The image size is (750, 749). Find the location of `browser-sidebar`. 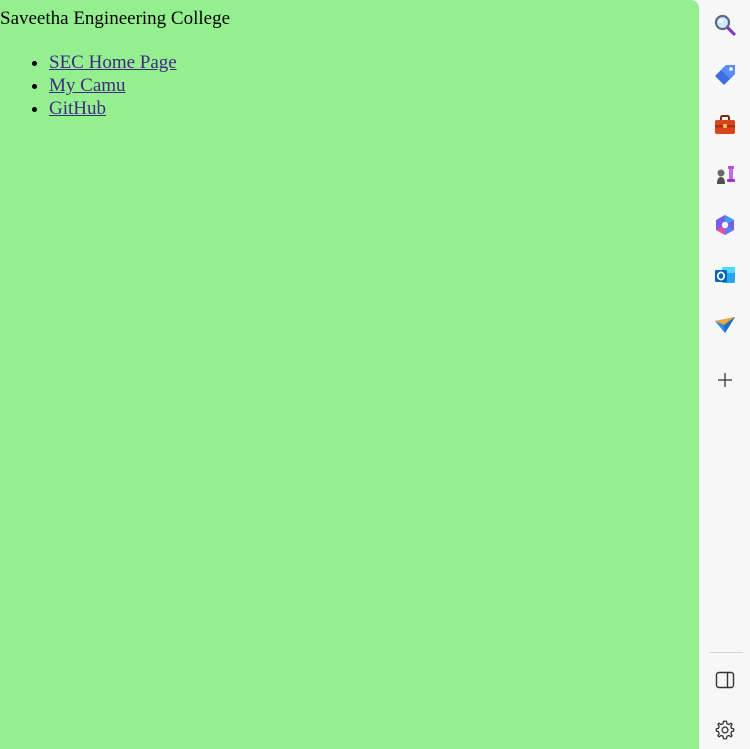

browser-sidebar is located at coordinates (724, 374).